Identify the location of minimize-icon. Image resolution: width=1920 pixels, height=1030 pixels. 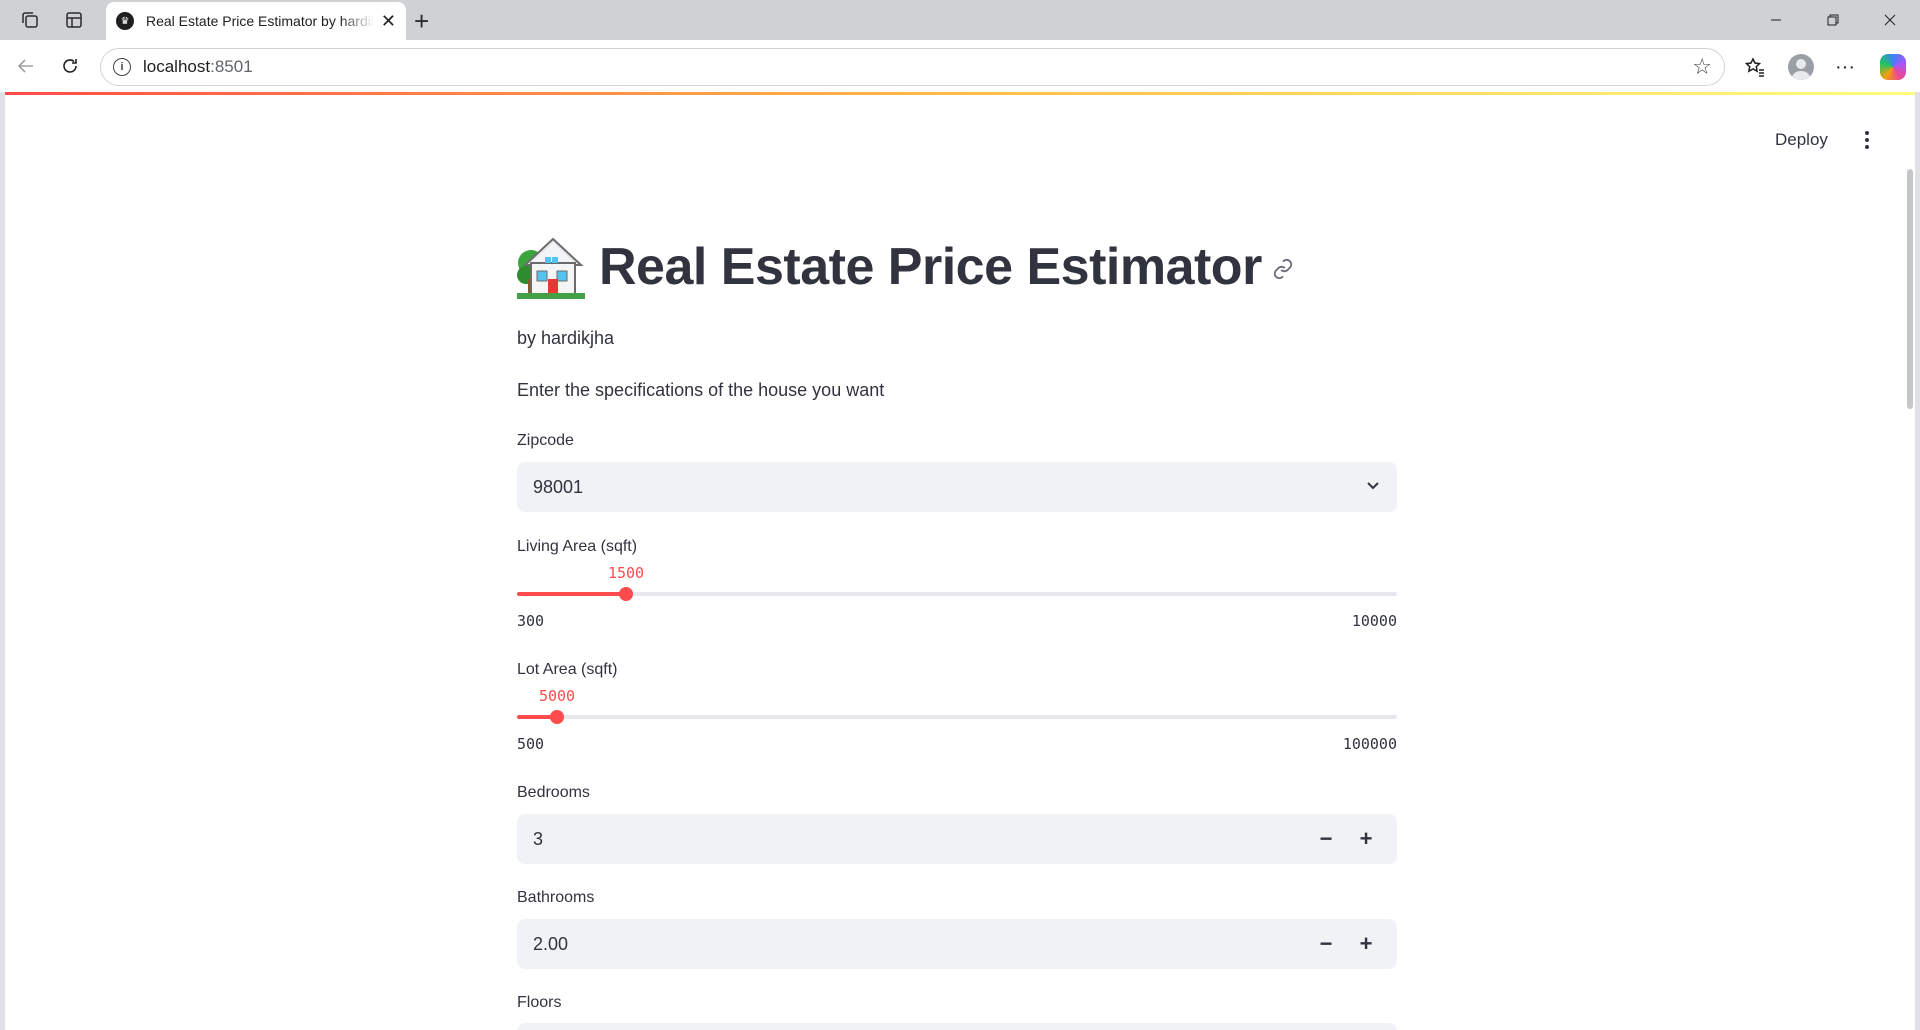
(1776, 20).